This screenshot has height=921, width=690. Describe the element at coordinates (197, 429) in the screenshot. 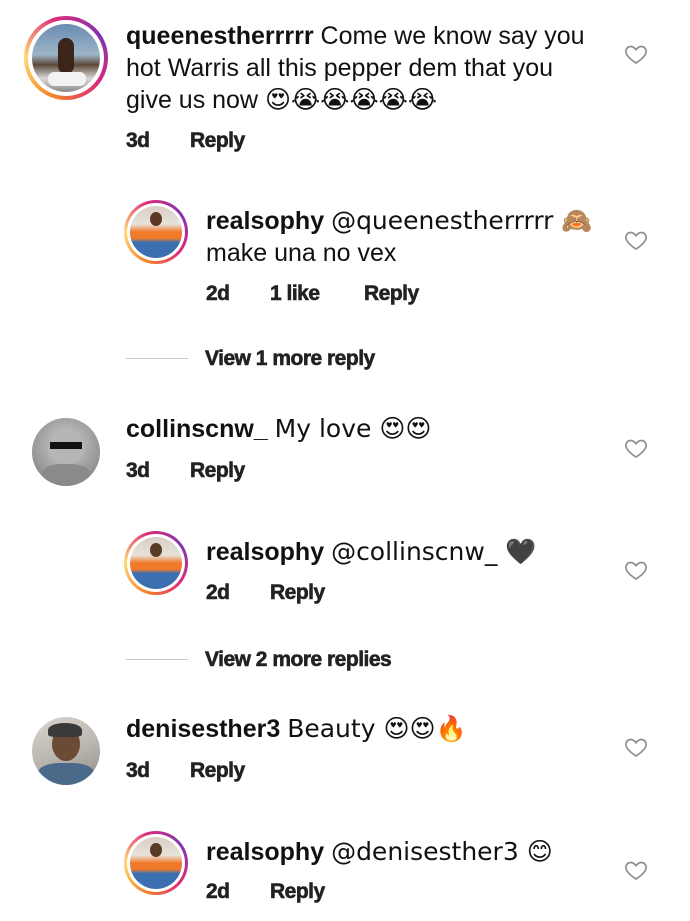

I see `comment-username: collinscnw_` at that location.